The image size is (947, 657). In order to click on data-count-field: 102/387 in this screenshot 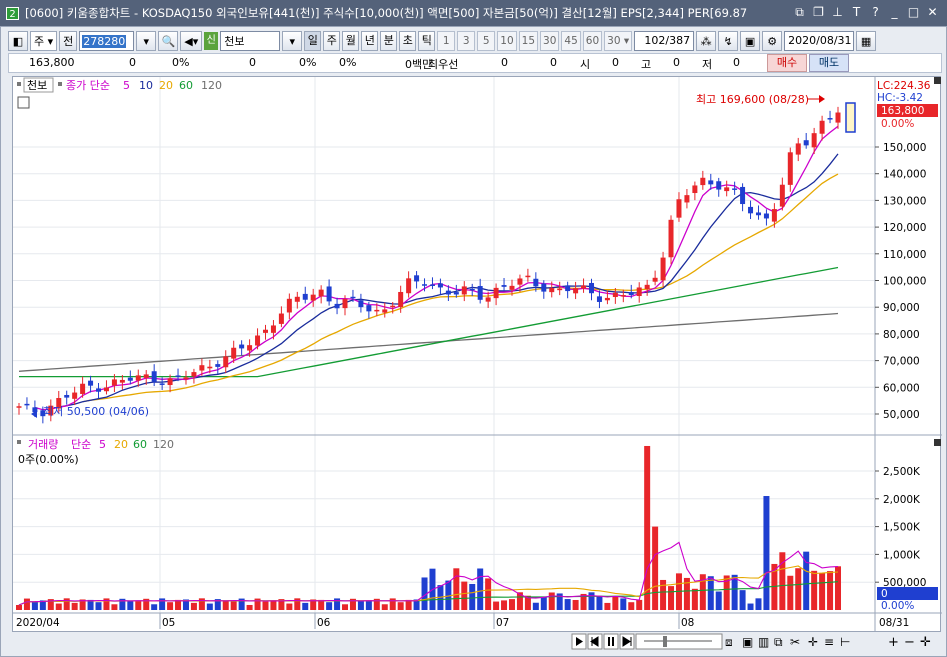, I will do `click(664, 41)`.